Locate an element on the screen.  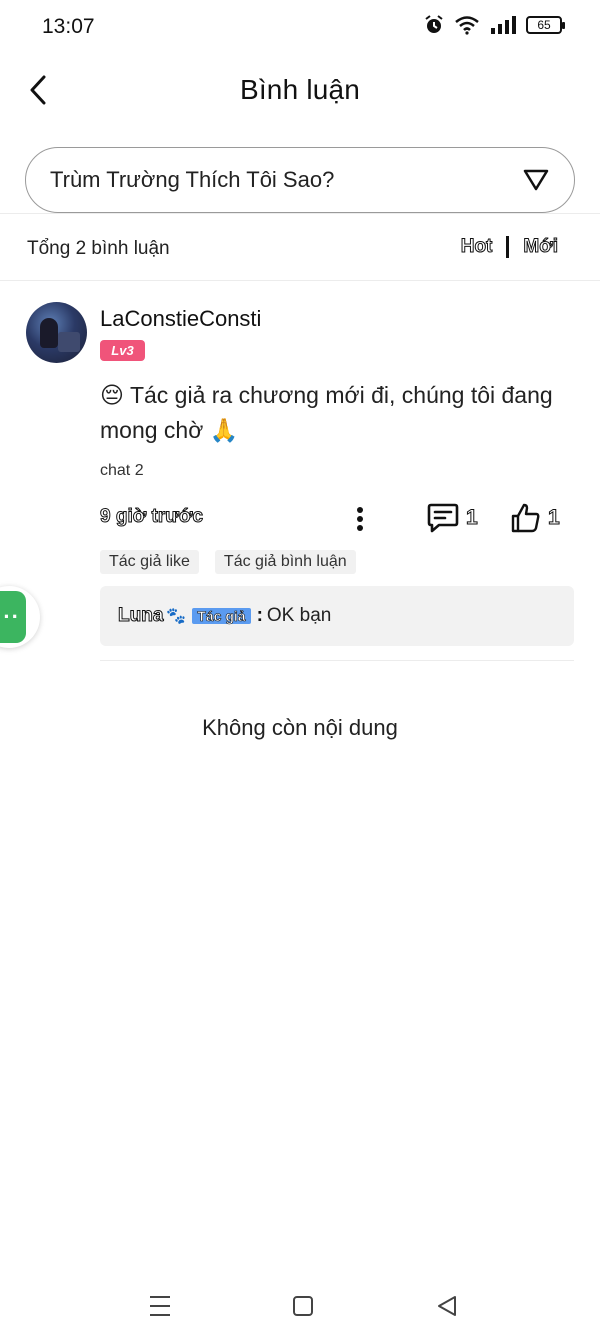
back-nav-button is located at coordinates (447, 1306).